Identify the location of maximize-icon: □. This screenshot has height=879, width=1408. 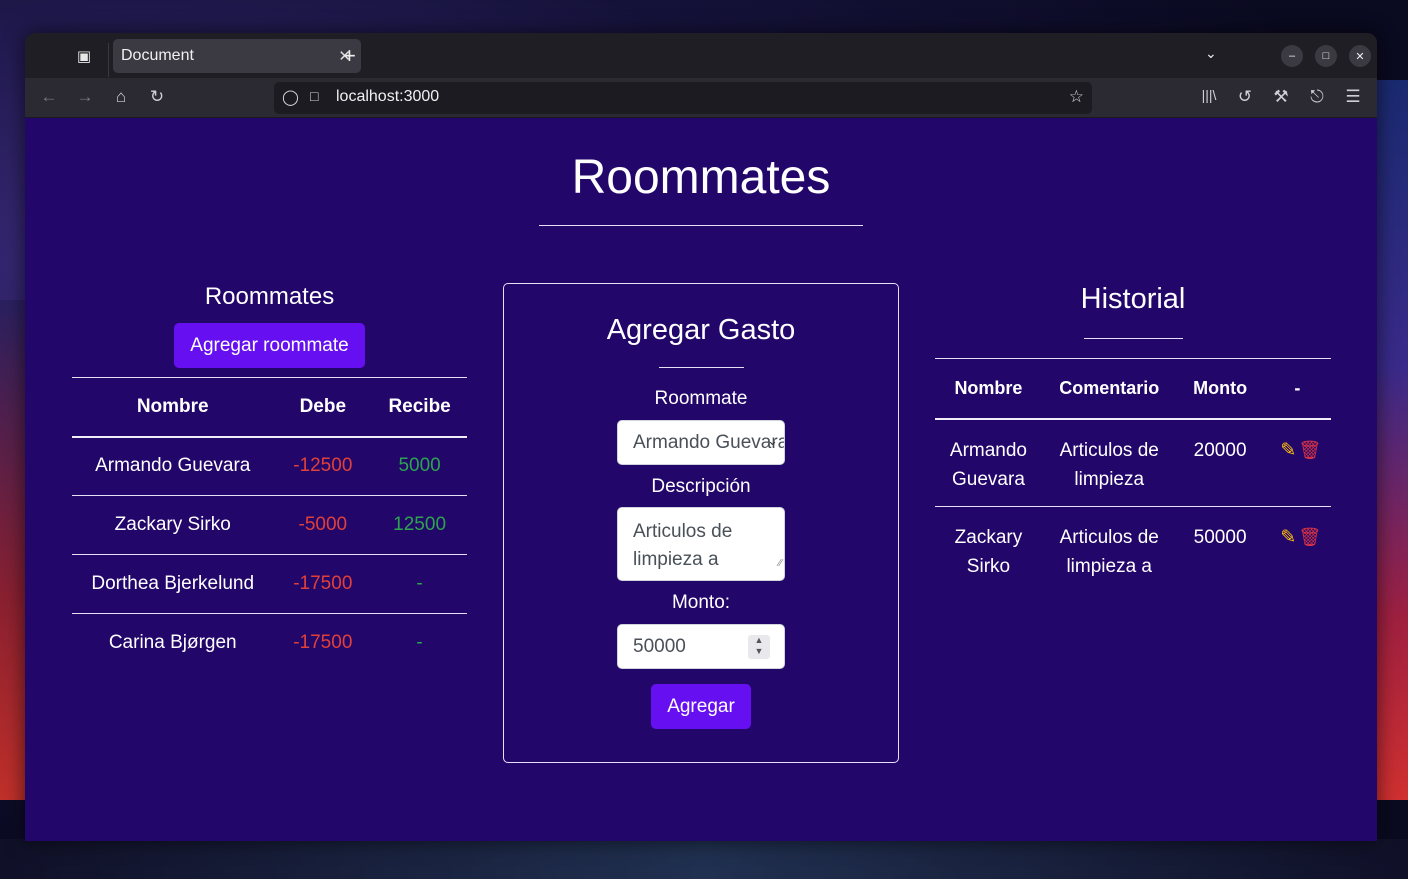
(1326, 56).